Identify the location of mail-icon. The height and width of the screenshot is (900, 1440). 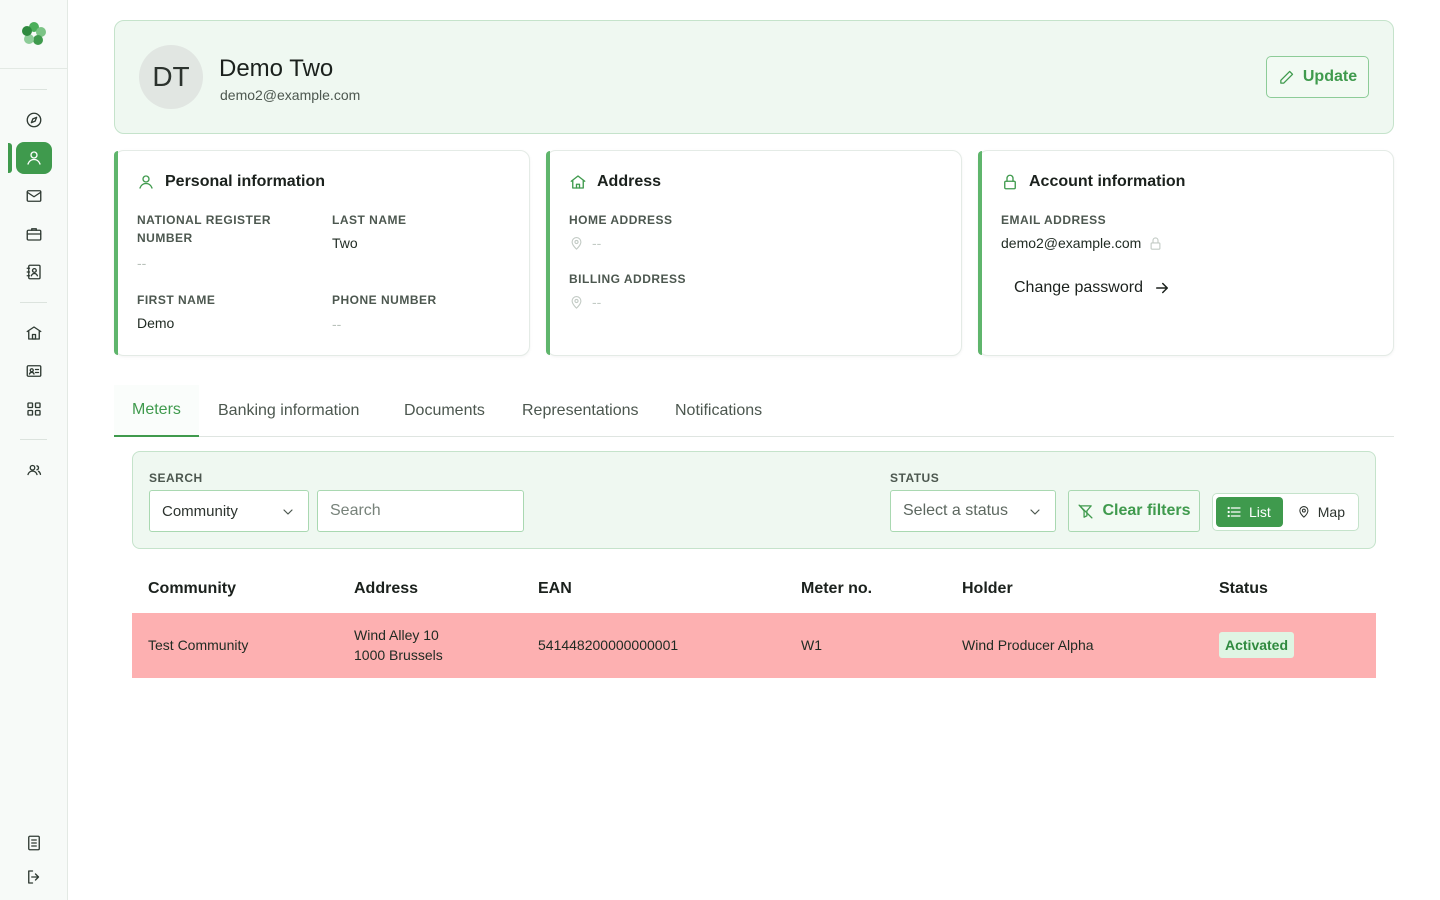
(34, 196).